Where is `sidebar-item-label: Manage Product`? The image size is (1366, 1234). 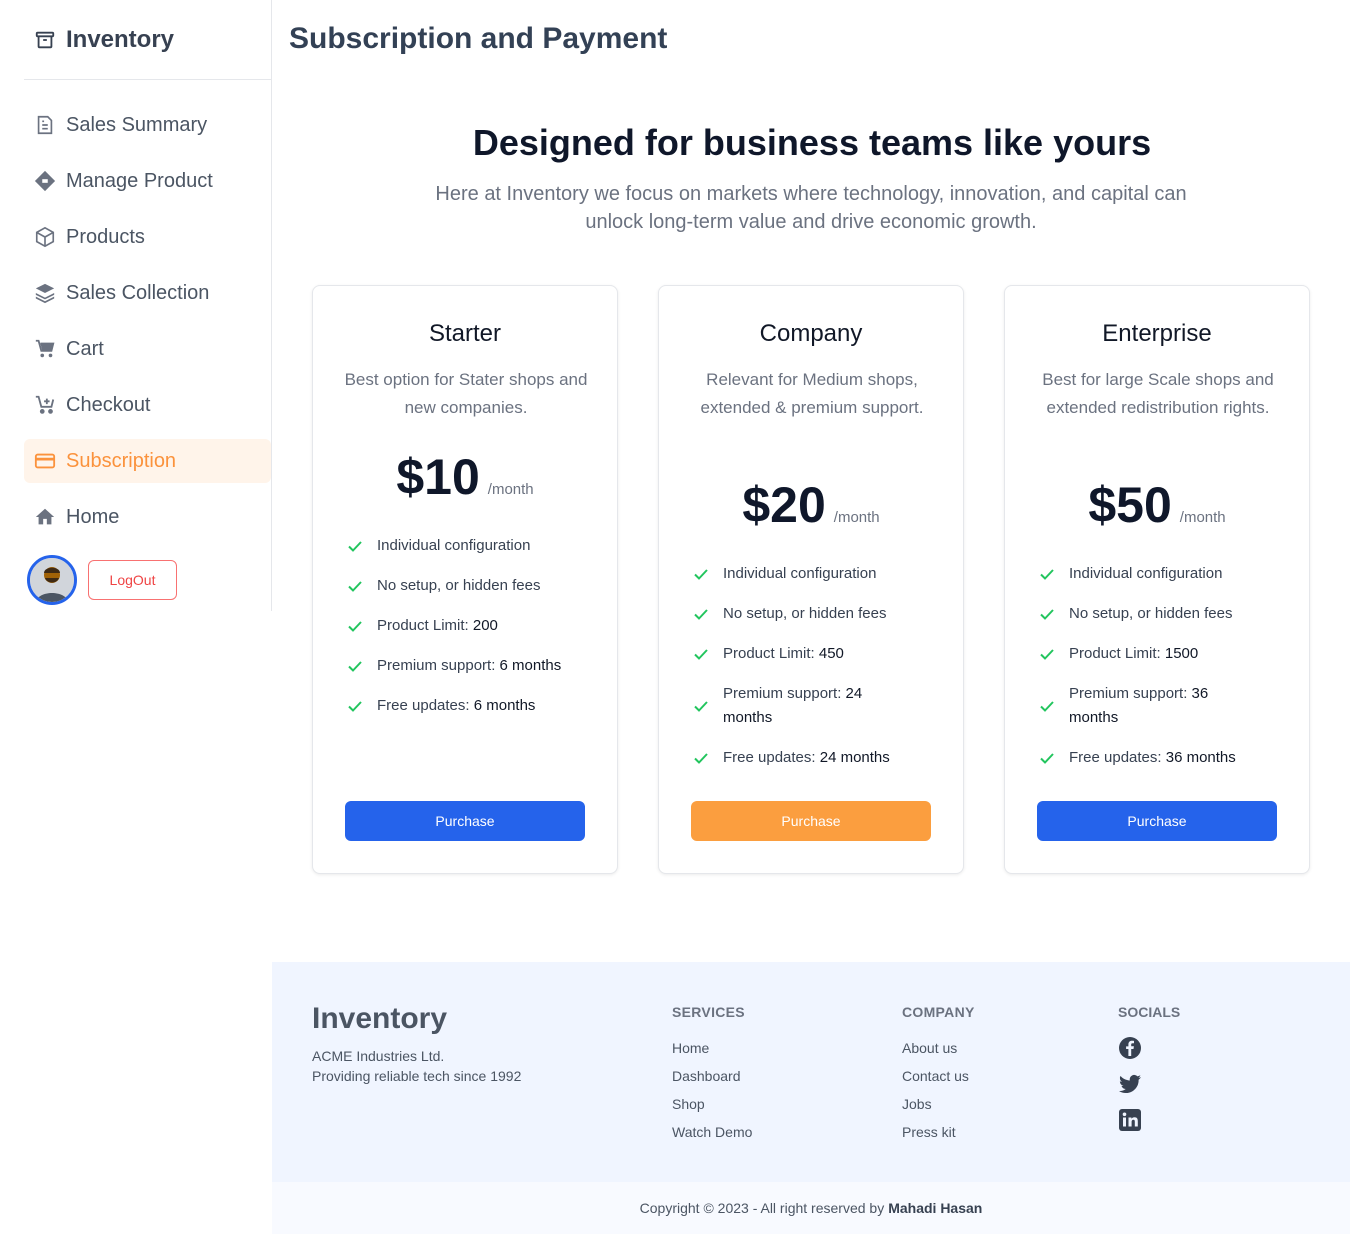
sidebar-item-label: Manage Product is located at coordinates (139, 180).